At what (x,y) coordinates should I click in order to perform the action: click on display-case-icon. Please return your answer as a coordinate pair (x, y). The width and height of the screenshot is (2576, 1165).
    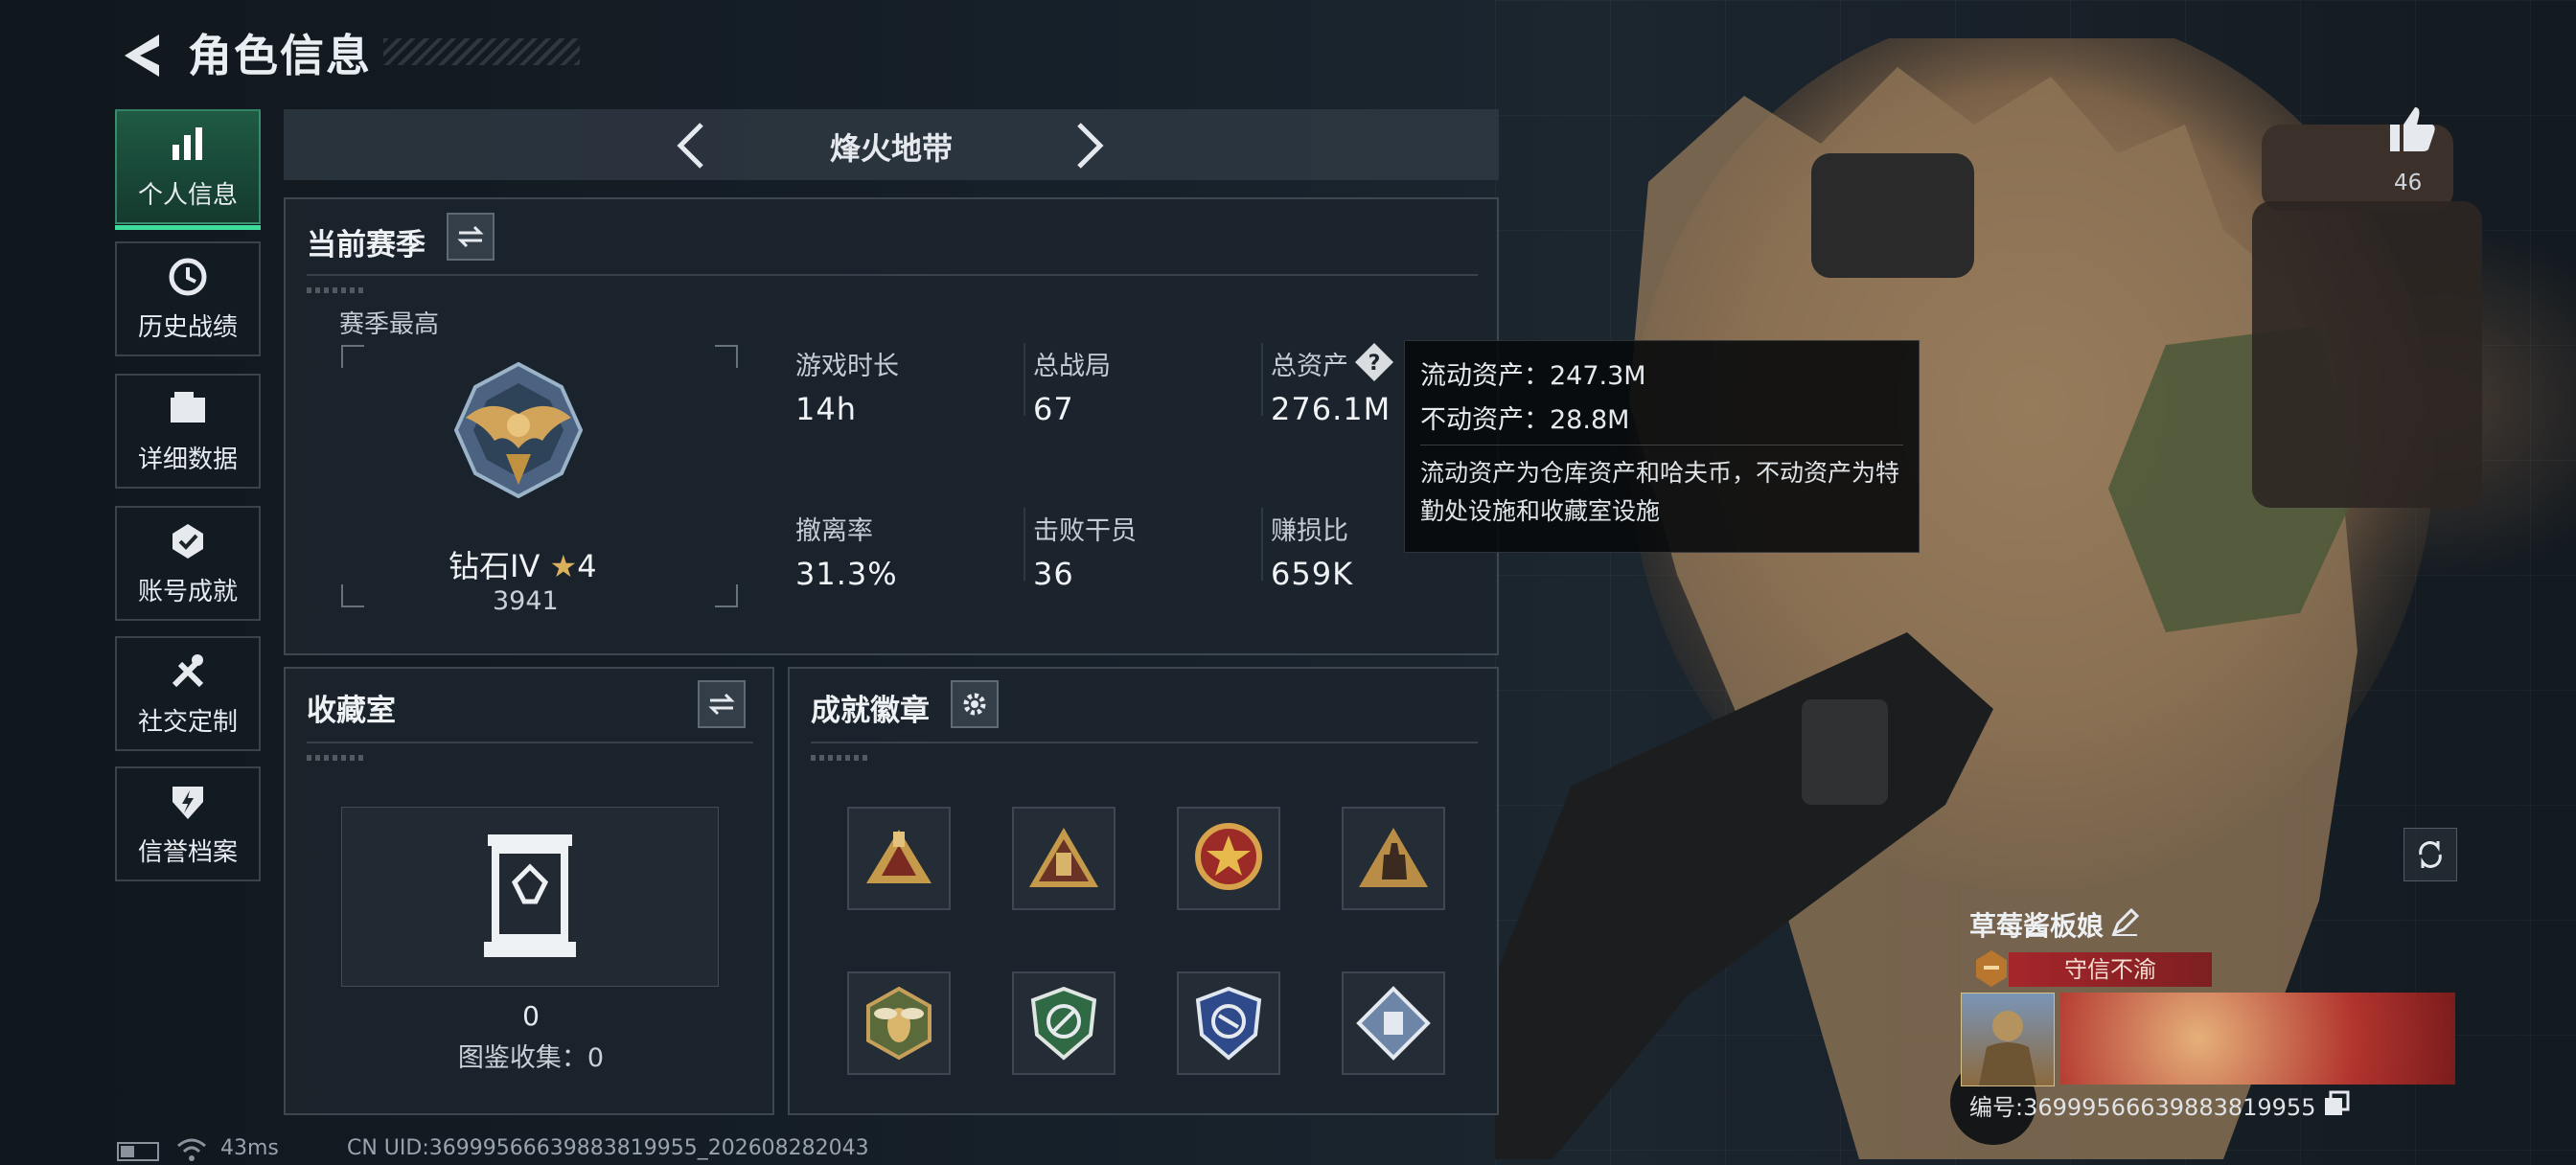
    Looking at the image, I should click on (530, 895).